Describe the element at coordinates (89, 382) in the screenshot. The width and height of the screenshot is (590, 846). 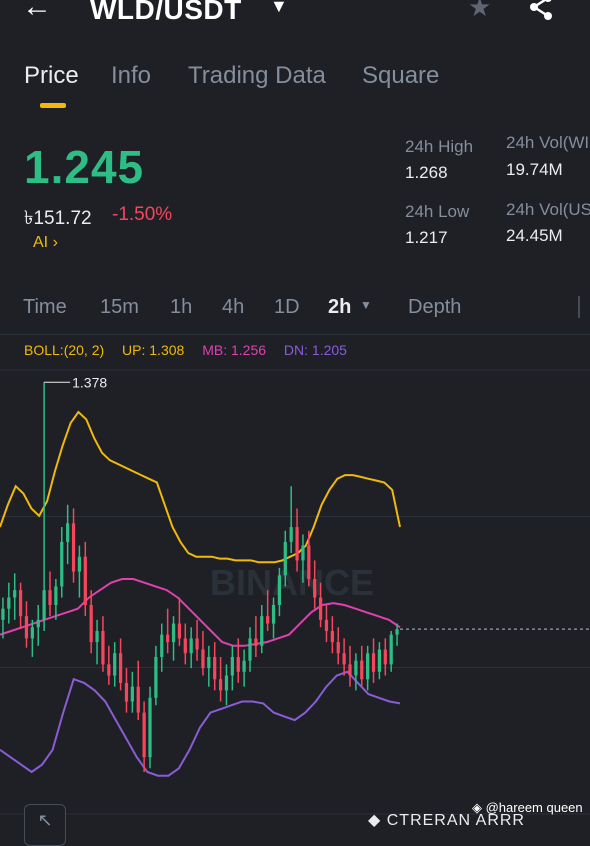
I see `max-price-label: 1.378` at that location.